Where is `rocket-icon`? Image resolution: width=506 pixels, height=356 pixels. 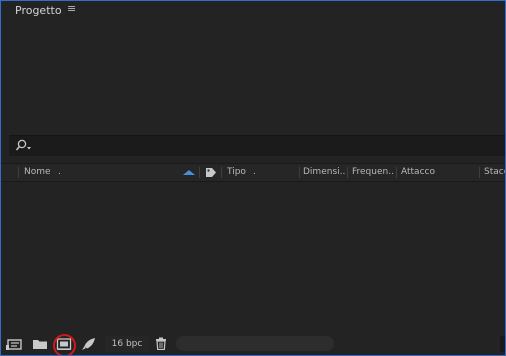
rocket-icon is located at coordinates (89, 344).